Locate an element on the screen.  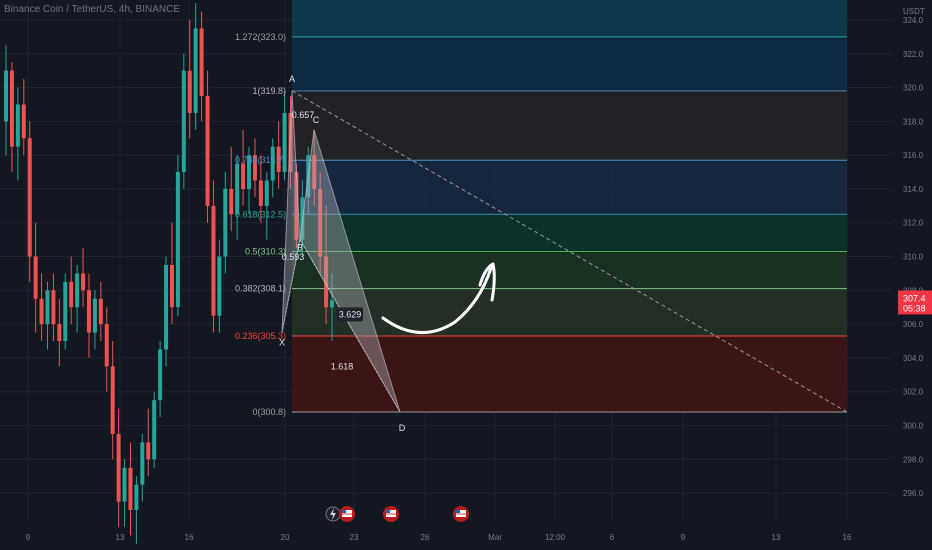
price-tick: 300.0 is located at coordinates (913, 426).